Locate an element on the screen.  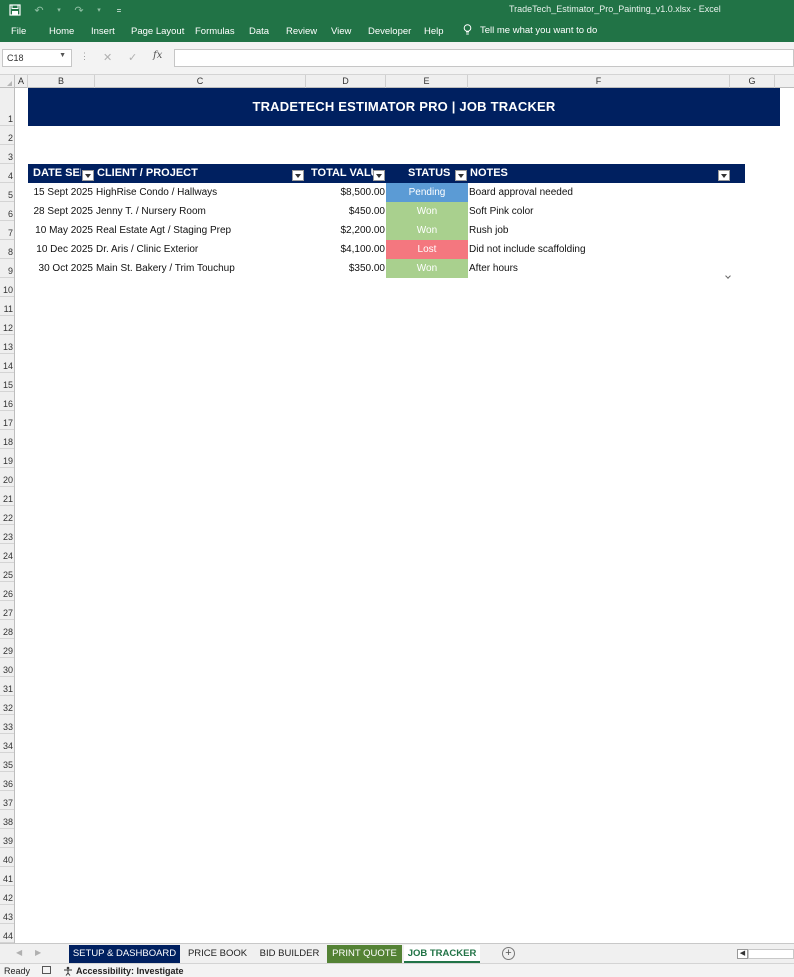
macro-recorder-icon is located at coordinates (46, 970).